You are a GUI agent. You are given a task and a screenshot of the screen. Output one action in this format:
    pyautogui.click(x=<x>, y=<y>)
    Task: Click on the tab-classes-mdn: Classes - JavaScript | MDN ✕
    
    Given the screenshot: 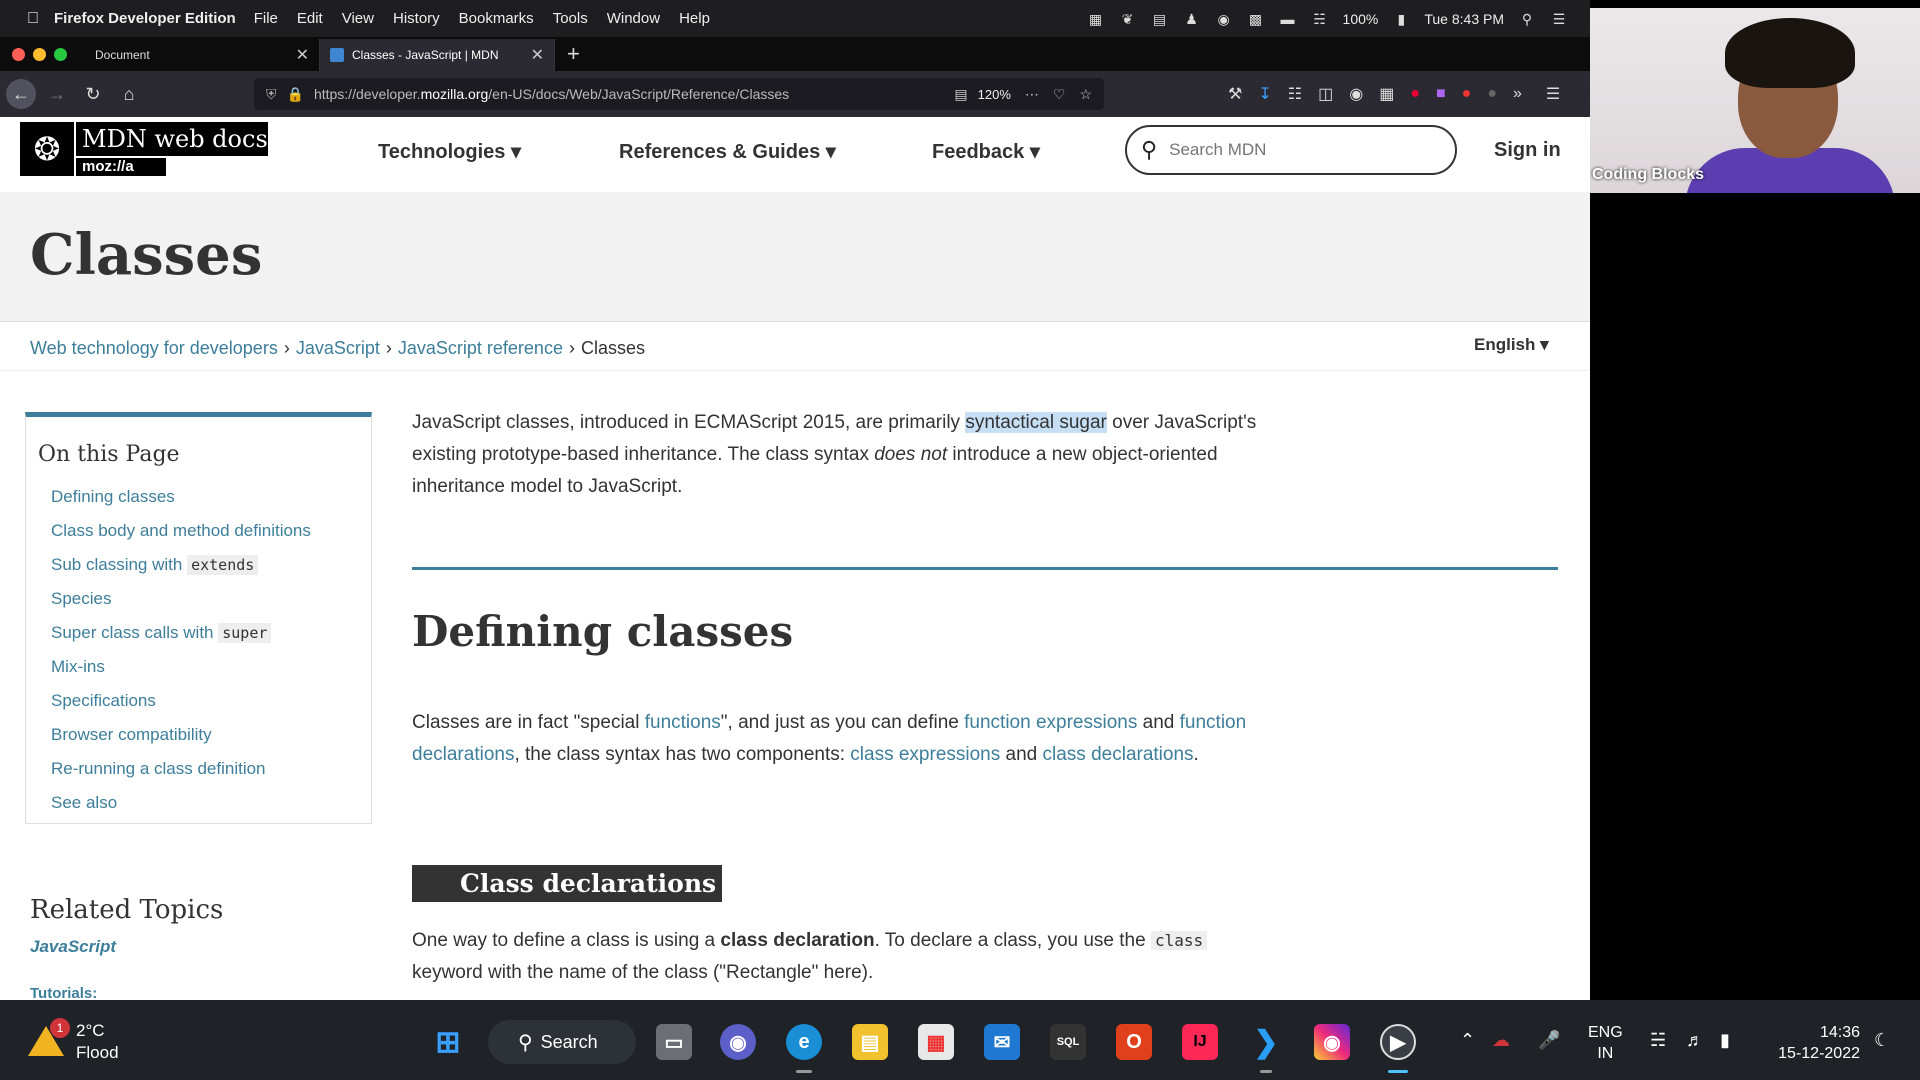 What is the action you would take?
    pyautogui.click(x=437, y=55)
    